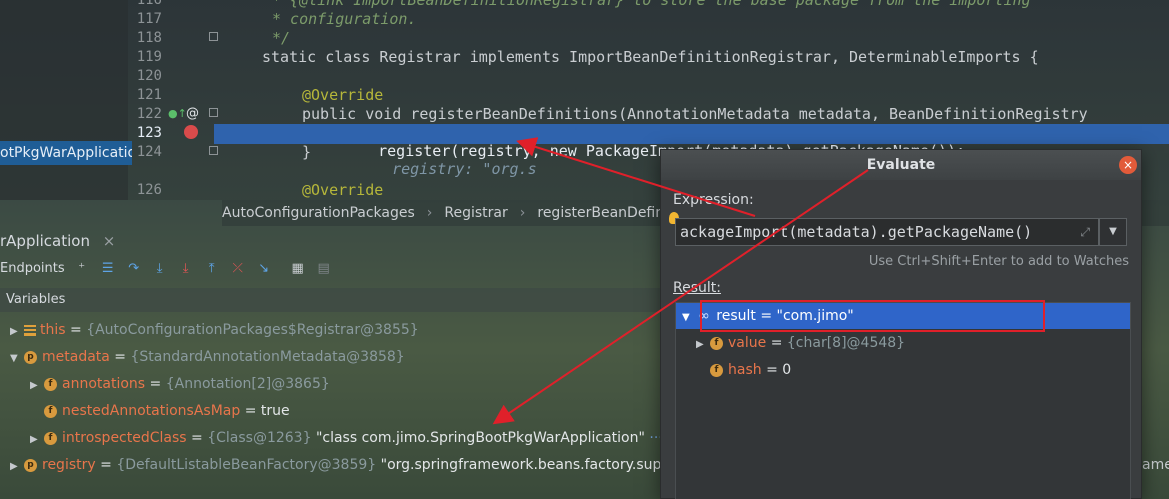 This screenshot has height=499, width=1169. I want to click on variable-name: metadata, so click(76, 357).